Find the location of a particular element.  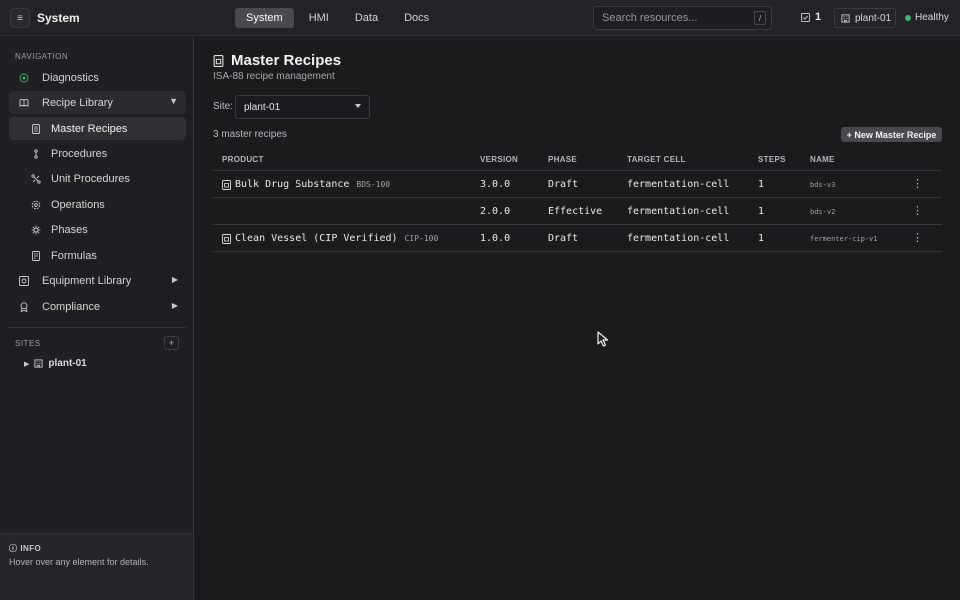

search-input: Search resources... / is located at coordinates (682, 18).